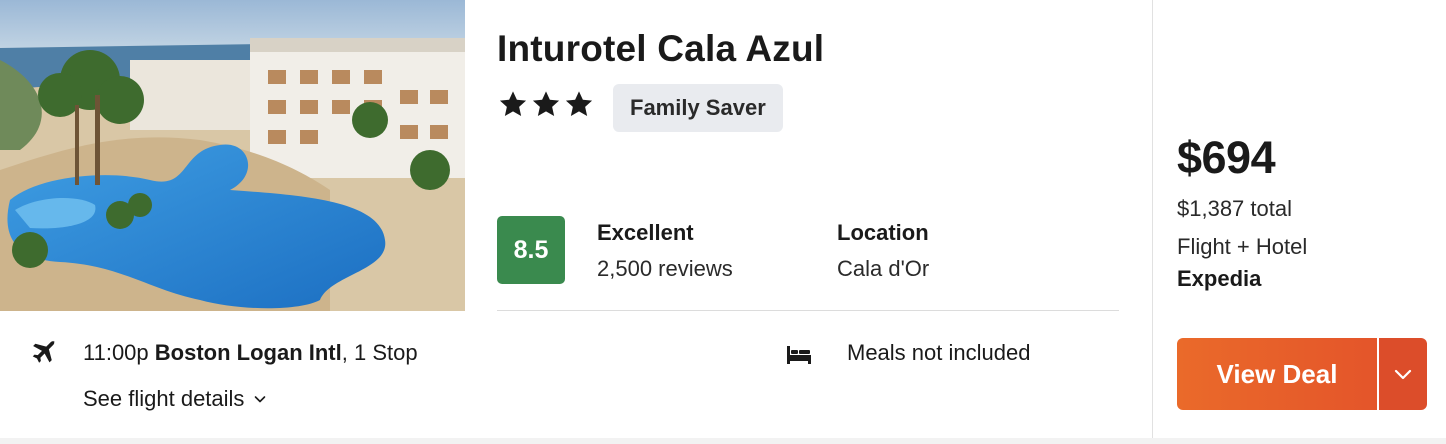  Describe the element at coordinates (883, 232) in the screenshot. I see `location-label: Location` at that location.